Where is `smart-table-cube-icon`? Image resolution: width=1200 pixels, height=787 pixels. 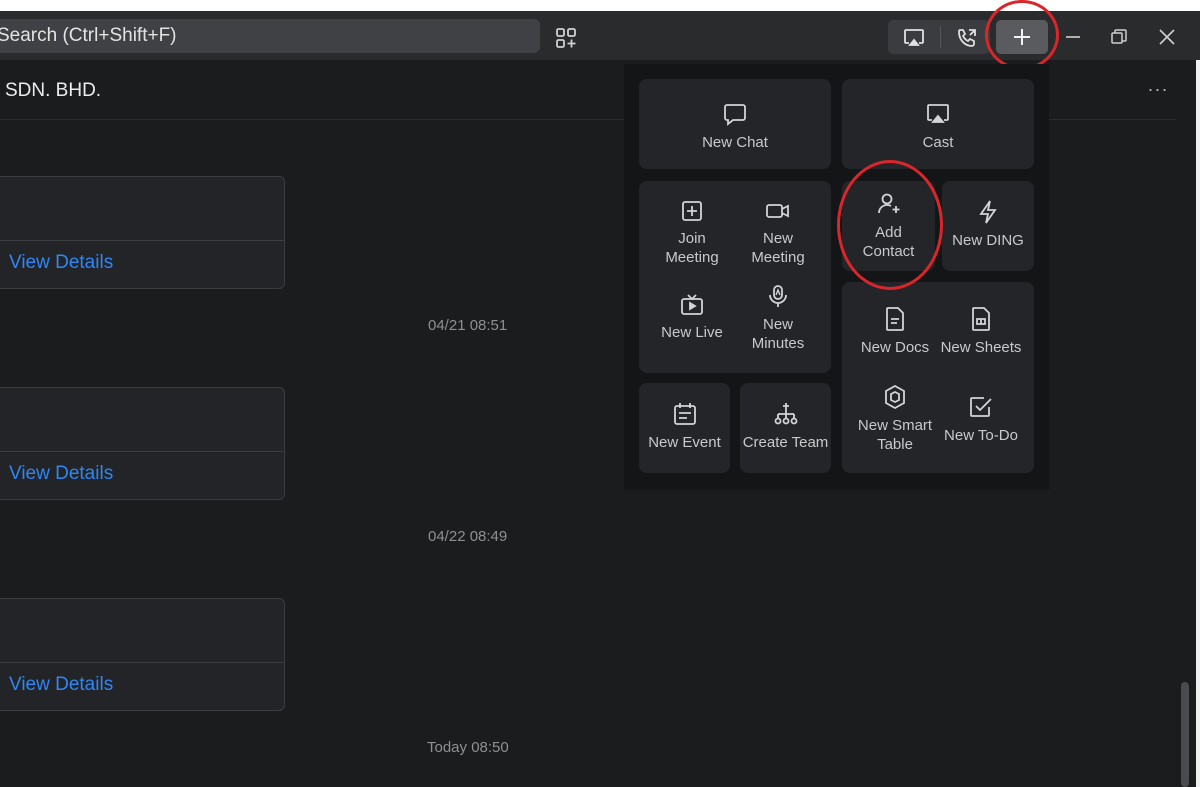 smart-table-cube-icon is located at coordinates (895, 397).